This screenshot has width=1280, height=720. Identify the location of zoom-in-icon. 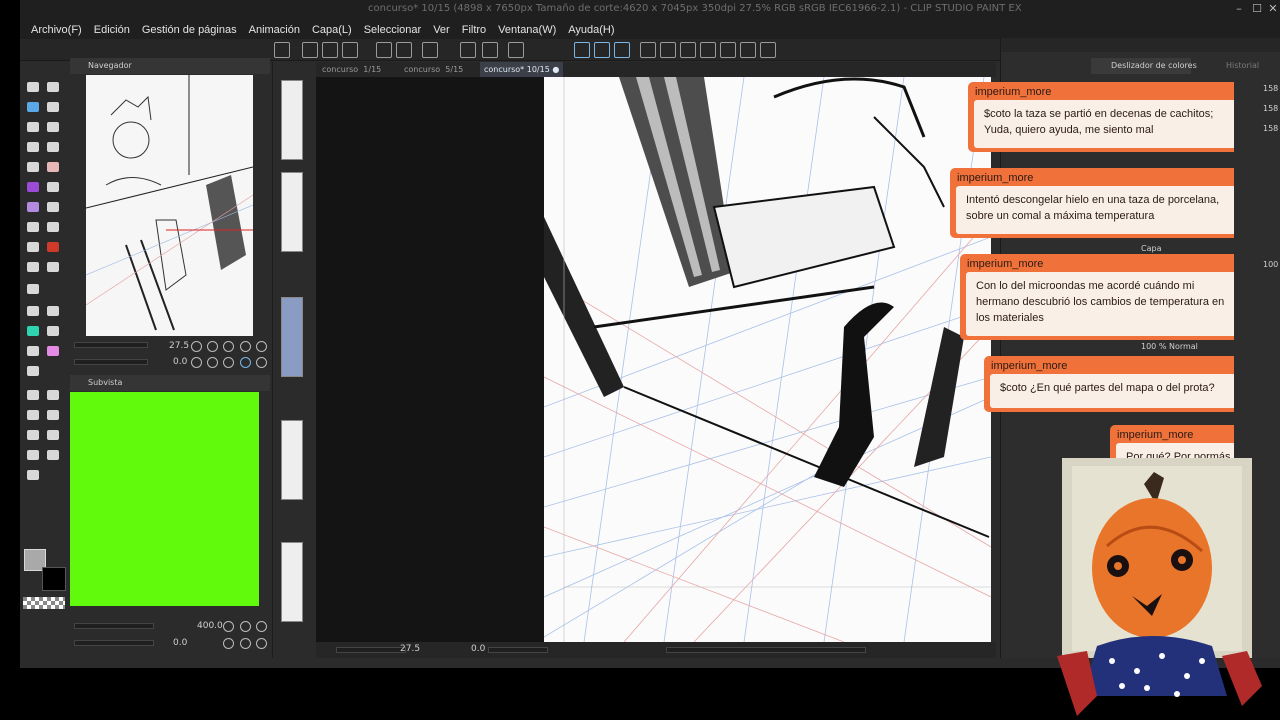
(212, 346).